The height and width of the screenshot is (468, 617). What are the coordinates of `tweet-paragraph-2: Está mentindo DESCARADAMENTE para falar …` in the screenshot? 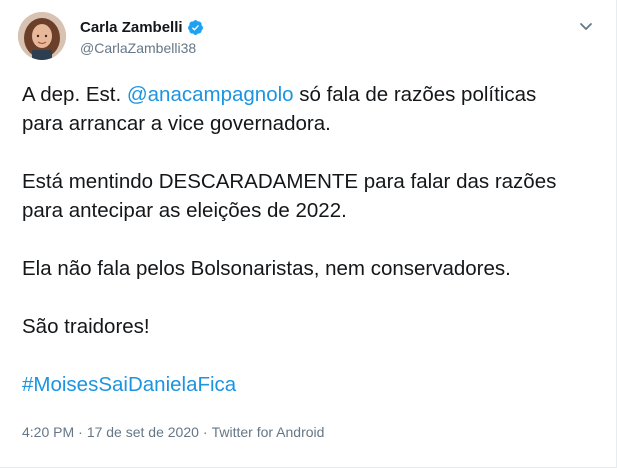 It's located at (312, 196).